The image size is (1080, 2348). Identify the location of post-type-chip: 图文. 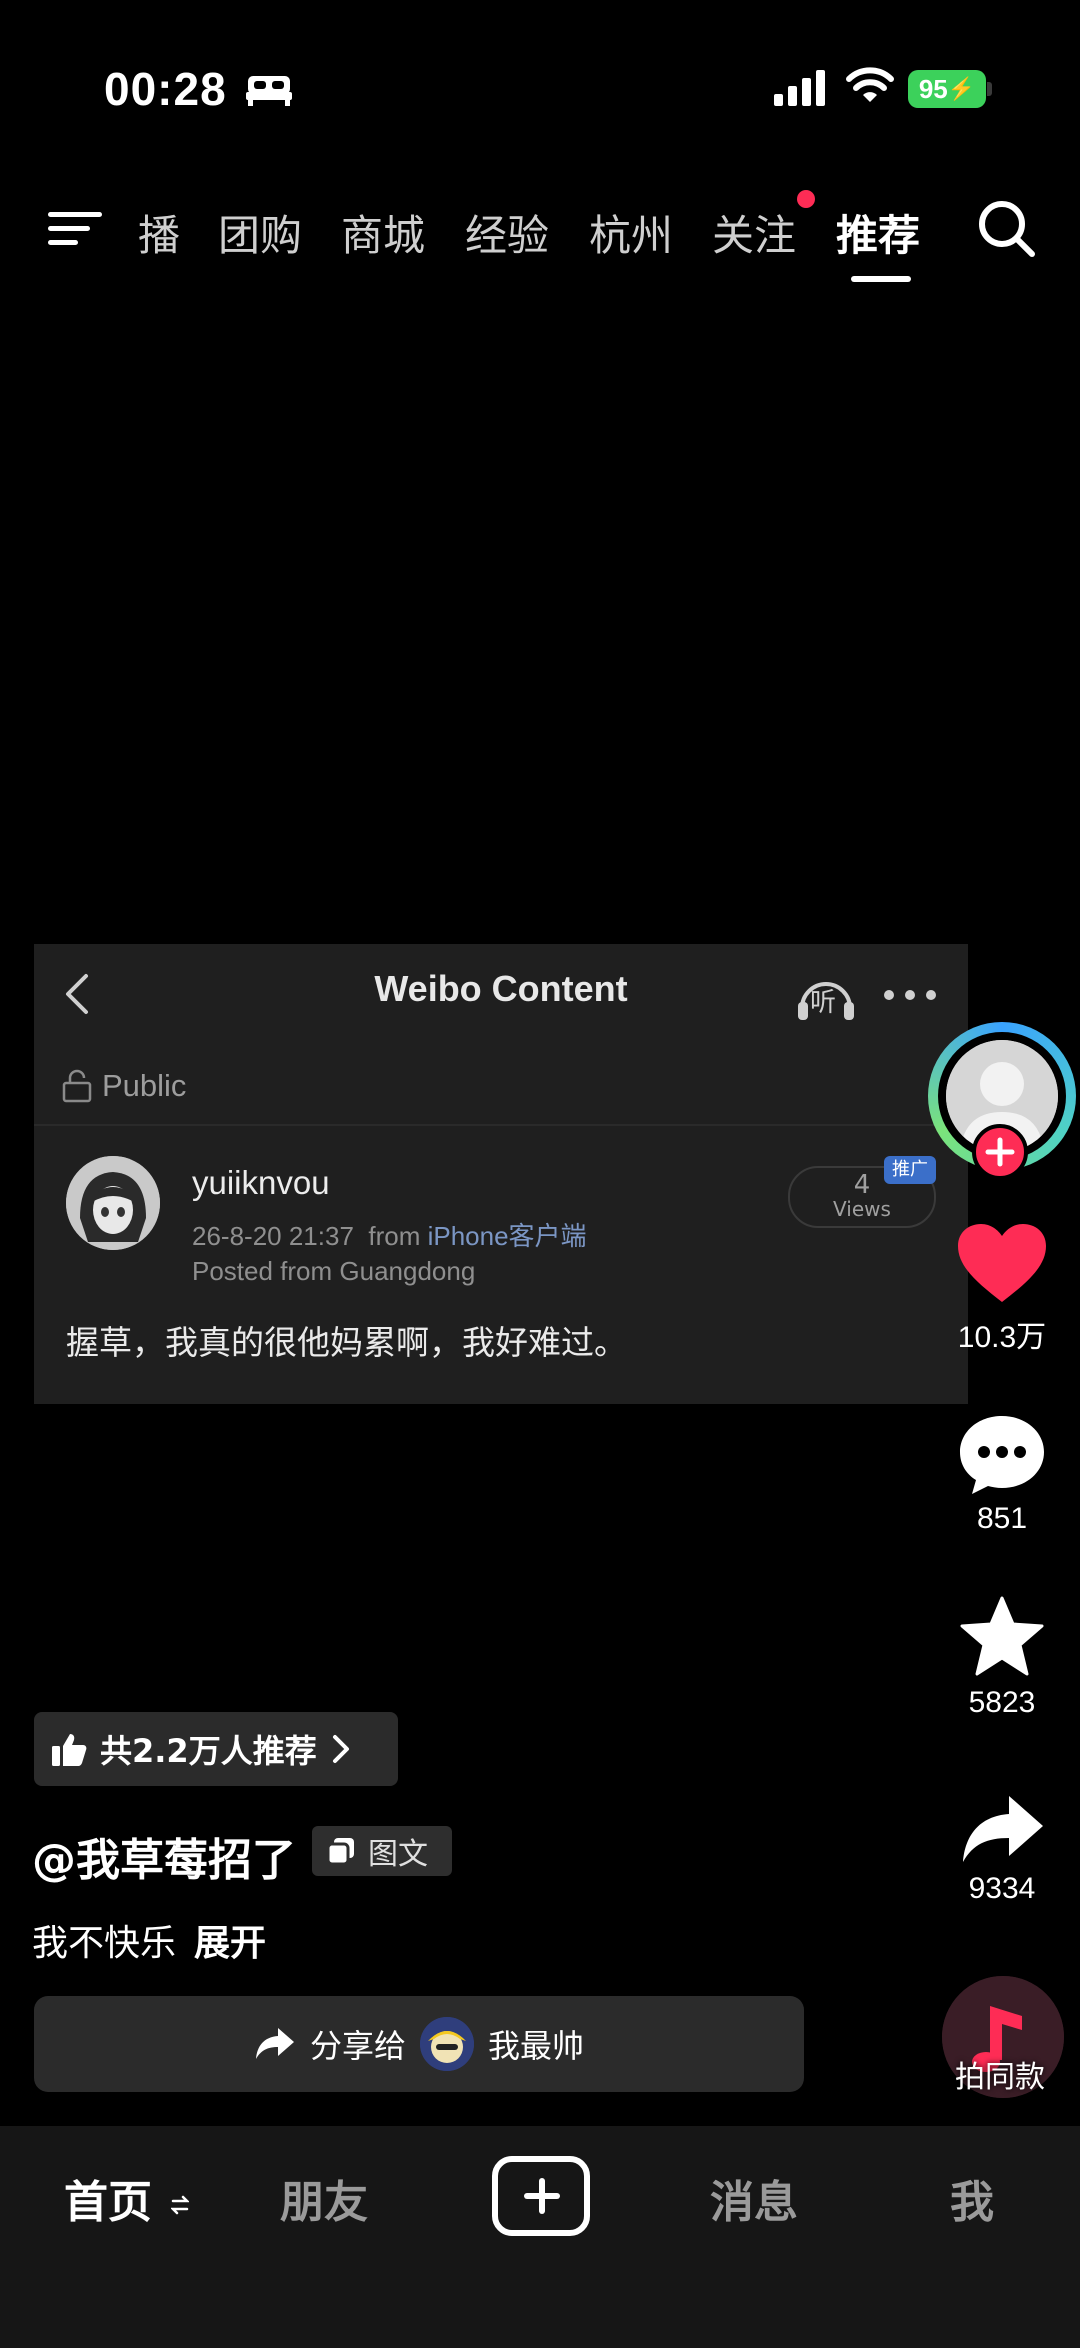
(382, 1851).